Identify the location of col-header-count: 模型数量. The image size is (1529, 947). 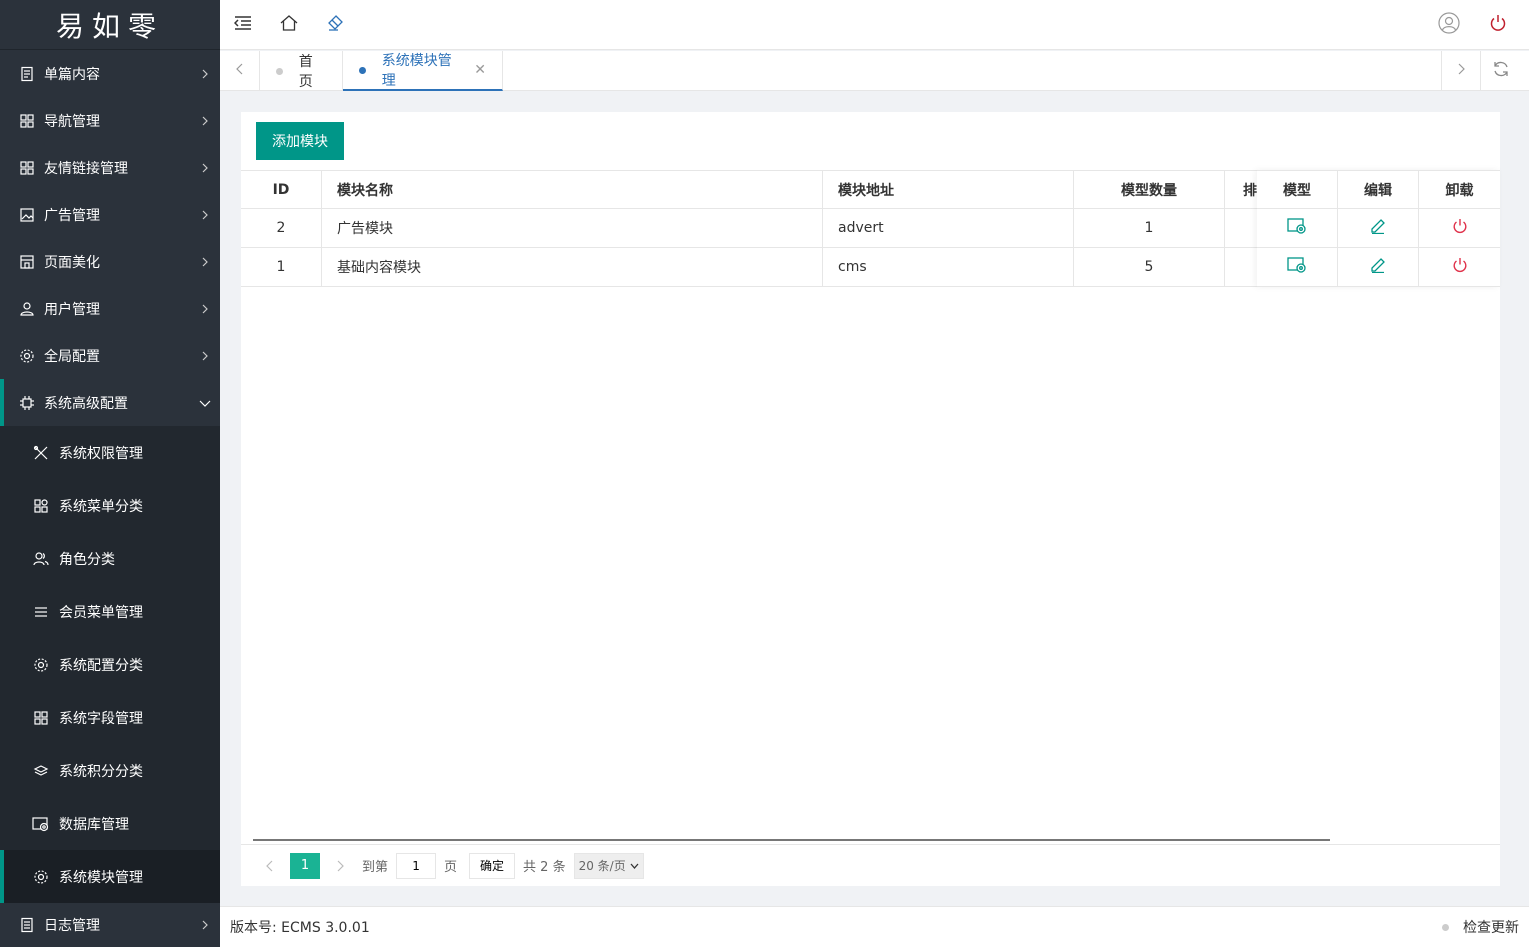
(1149, 189).